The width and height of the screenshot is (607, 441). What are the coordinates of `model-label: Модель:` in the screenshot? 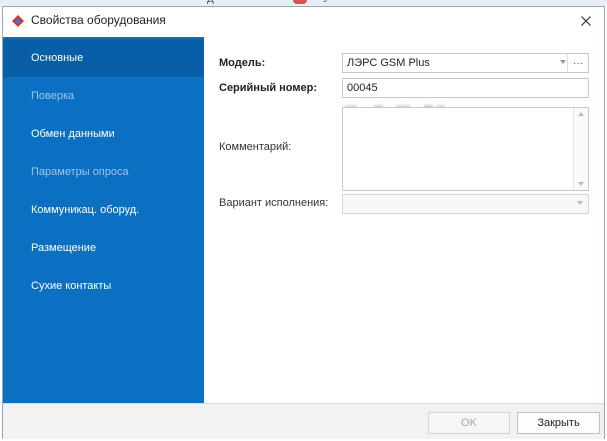 It's located at (242, 63).